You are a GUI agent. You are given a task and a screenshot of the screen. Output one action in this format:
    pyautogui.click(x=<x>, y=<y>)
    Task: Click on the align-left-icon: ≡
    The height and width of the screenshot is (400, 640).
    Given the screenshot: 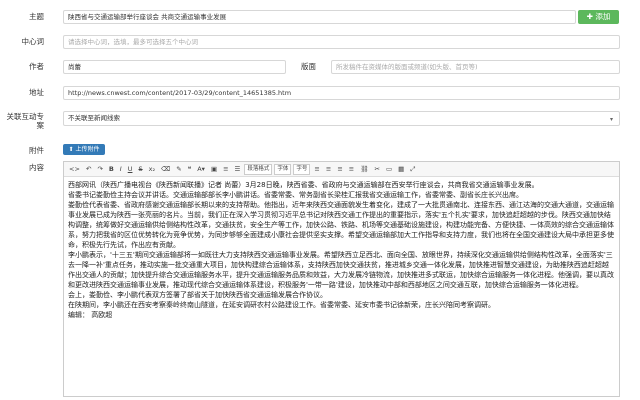 What is the action you would take?
    pyautogui.click(x=316, y=169)
    